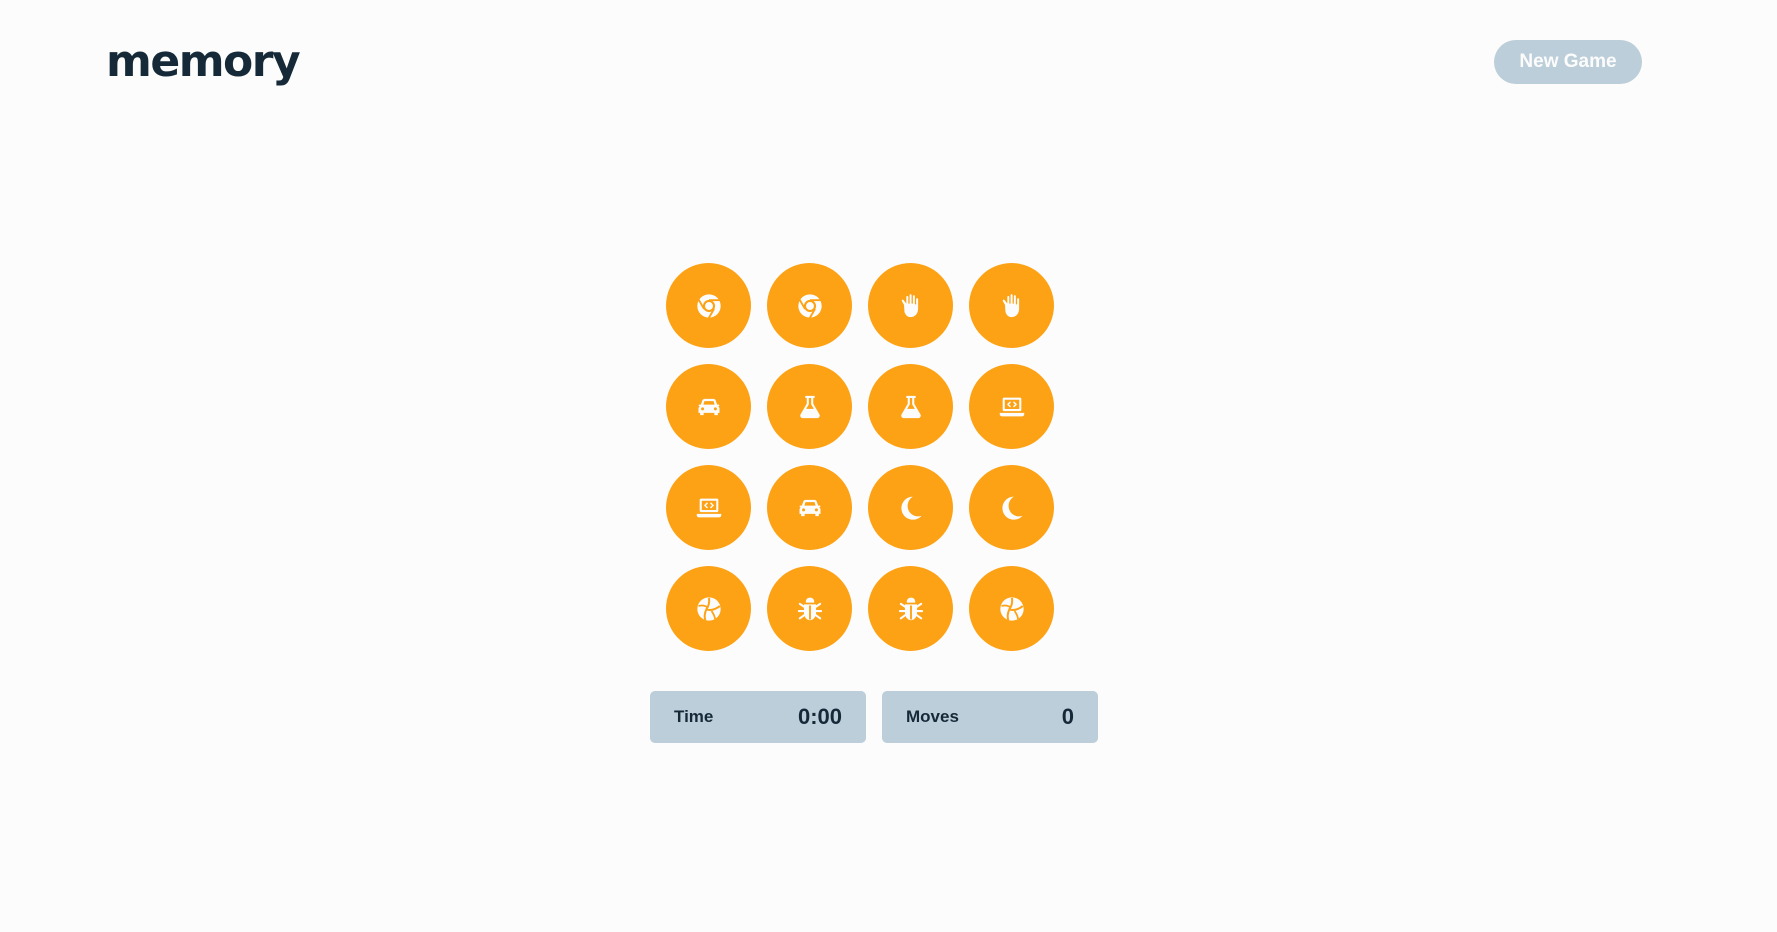 The width and height of the screenshot is (1777, 932). Describe the element at coordinates (990, 717) in the screenshot. I see `moves-panel: Moves 0` at that location.